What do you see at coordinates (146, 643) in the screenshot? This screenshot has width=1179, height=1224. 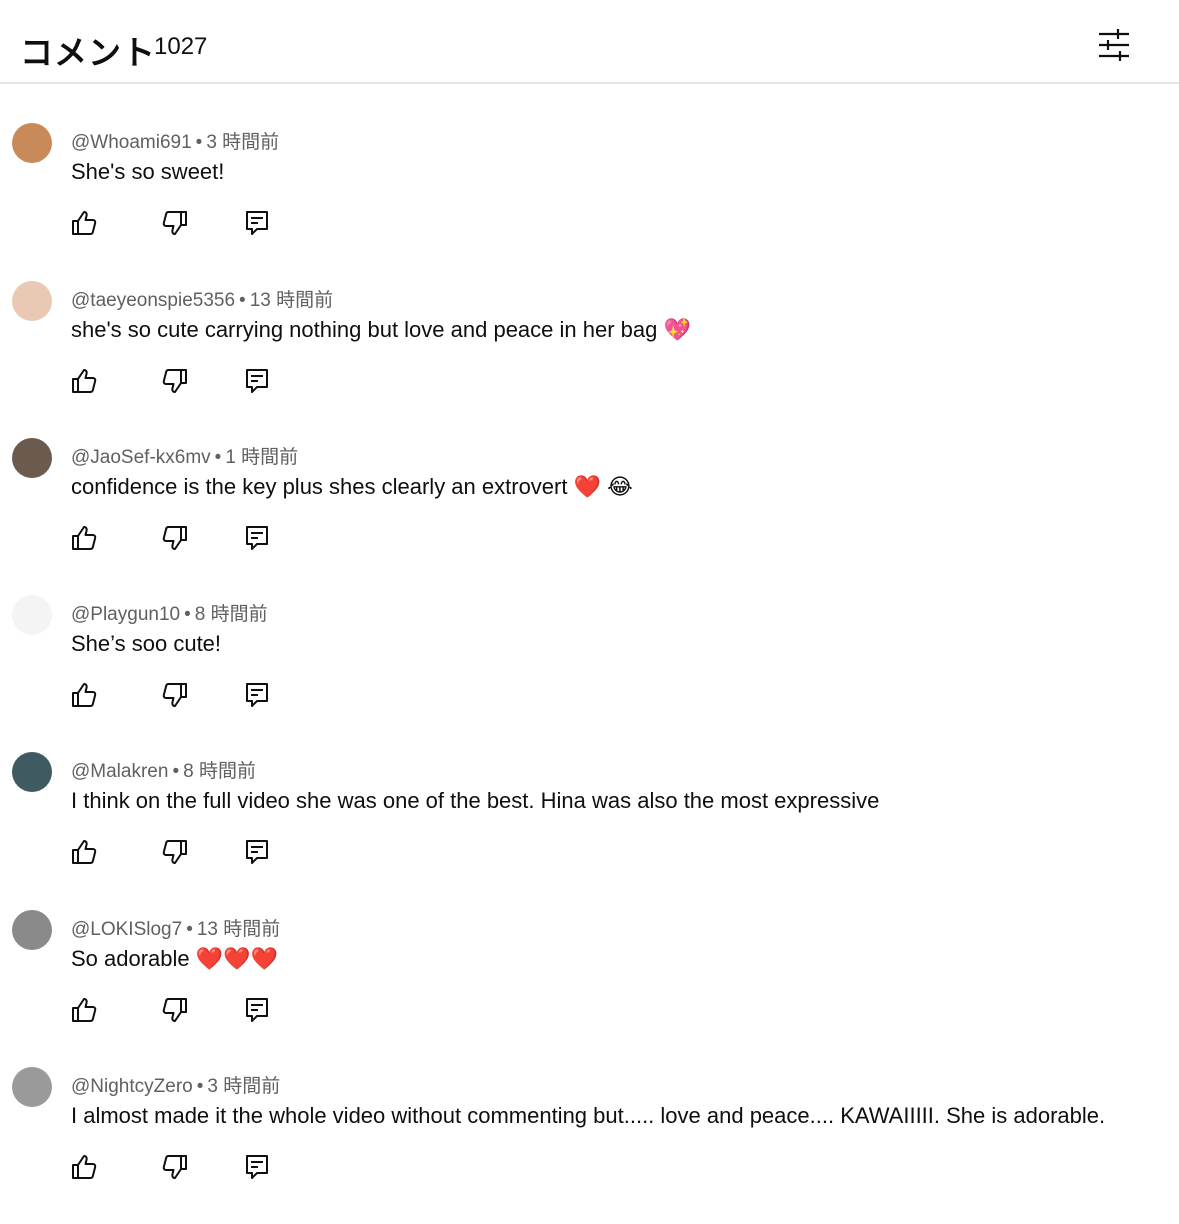 I see `comment-text: She’s soo cute!` at bounding box center [146, 643].